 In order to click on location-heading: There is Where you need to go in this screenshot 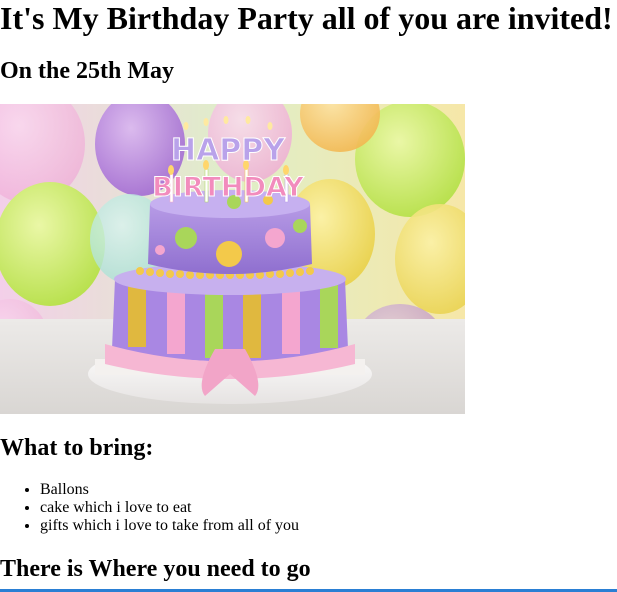, I will do `click(155, 569)`.